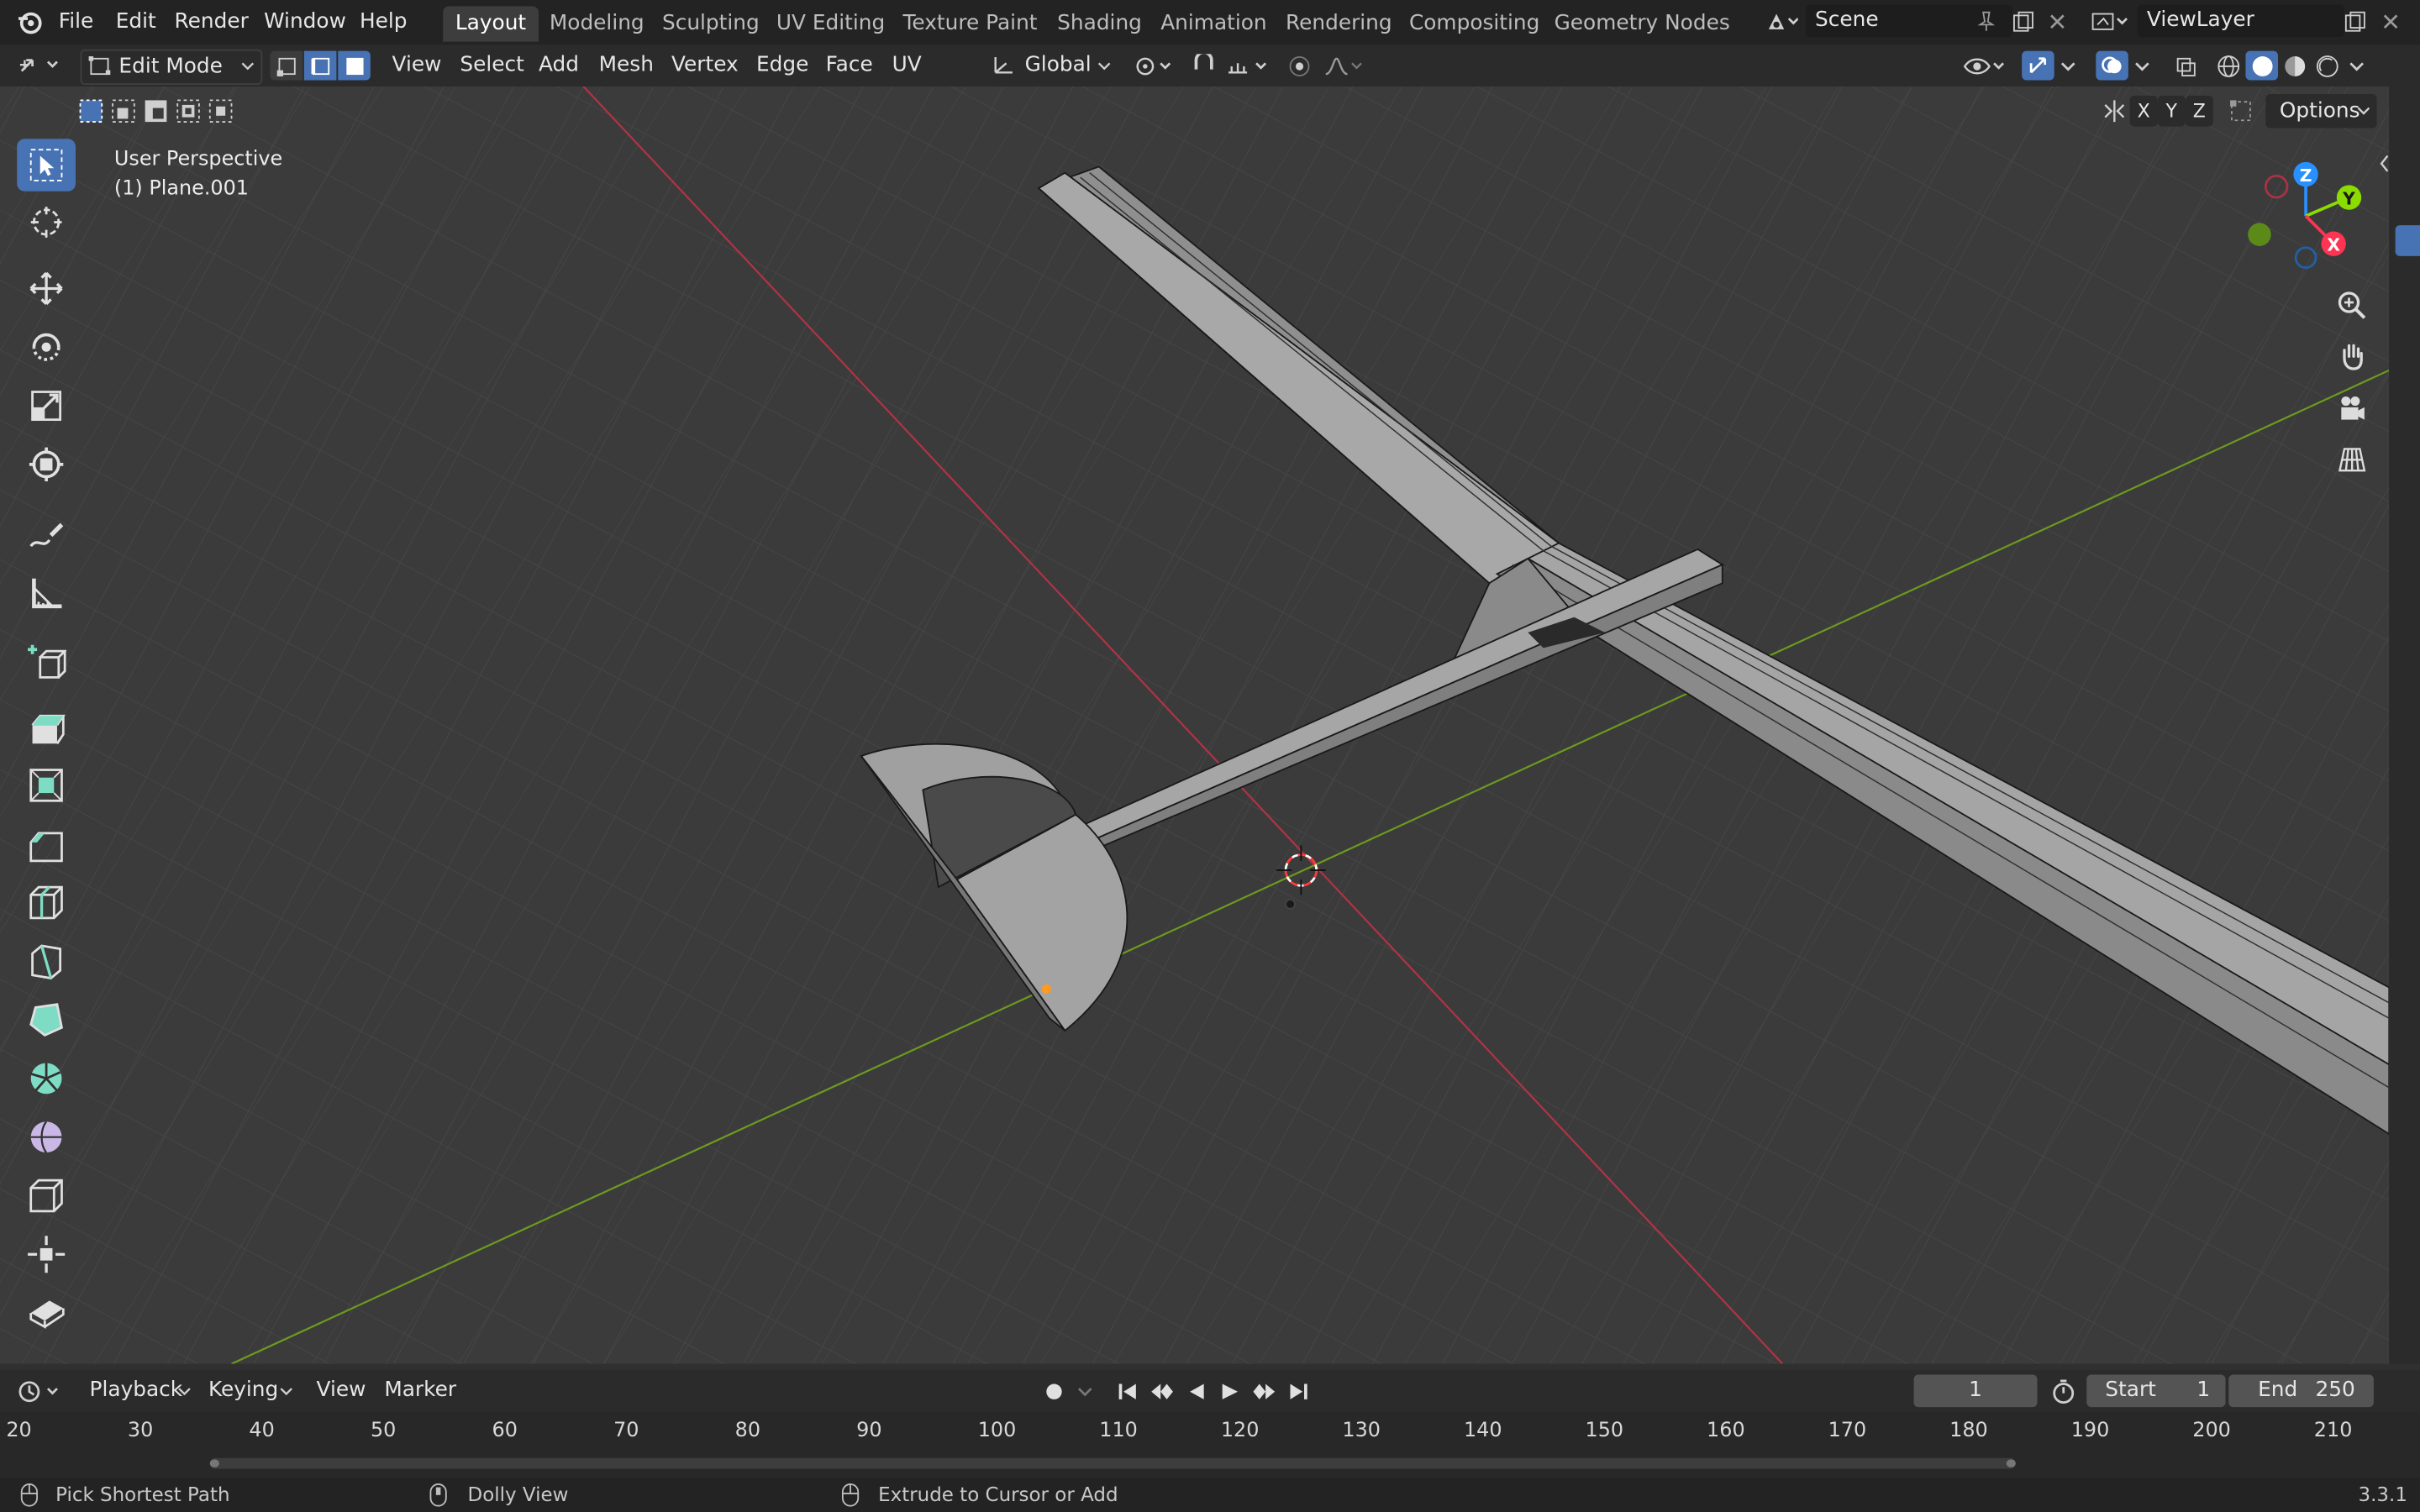 This screenshot has height=1512, width=2420. Describe the element at coordinates (136, 21) in the screenshot. I see `menu-edit: Edit` at that location.